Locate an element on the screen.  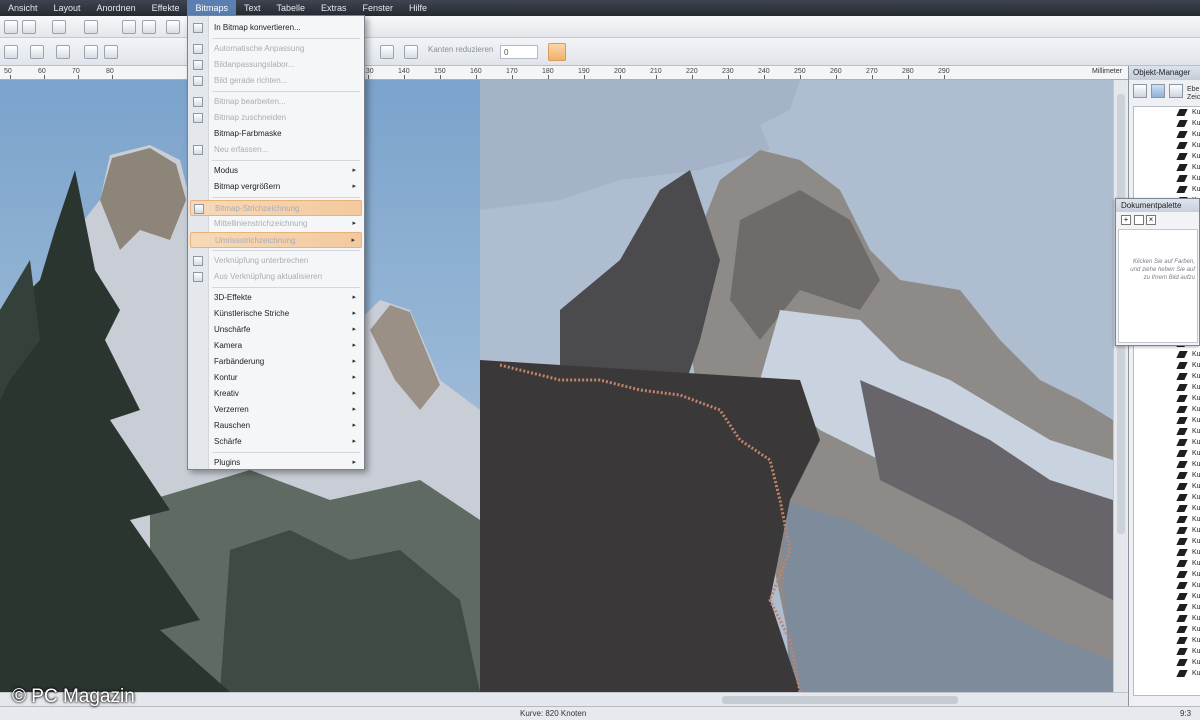
menu-anordnen: Anordnen is located at coordinates (116, 8).